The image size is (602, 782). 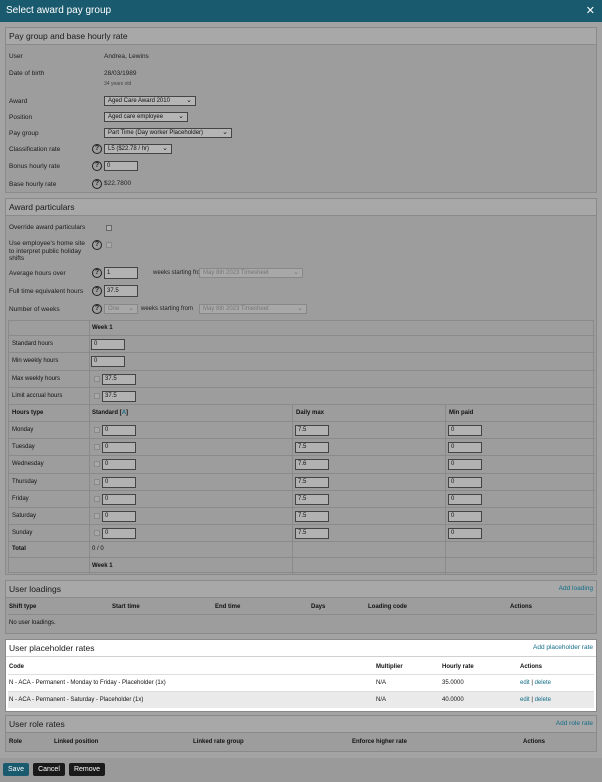 What do you see at coordinates (150, 101) in the screenshot?
I see `award-select: Aged Care Award 2010 ⌄` at bounding box center [150, 101].